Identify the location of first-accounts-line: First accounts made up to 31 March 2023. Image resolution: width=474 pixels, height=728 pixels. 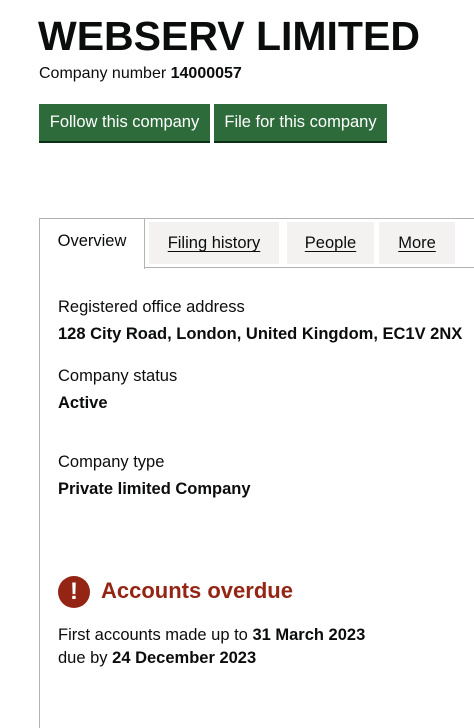
(211, 635).